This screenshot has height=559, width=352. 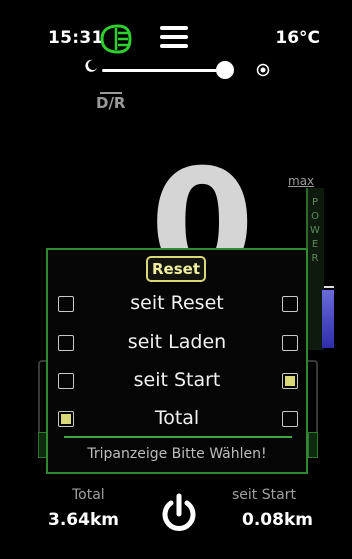 I want to click on power-gauge-title: POWER, so click(x=315, y=231).